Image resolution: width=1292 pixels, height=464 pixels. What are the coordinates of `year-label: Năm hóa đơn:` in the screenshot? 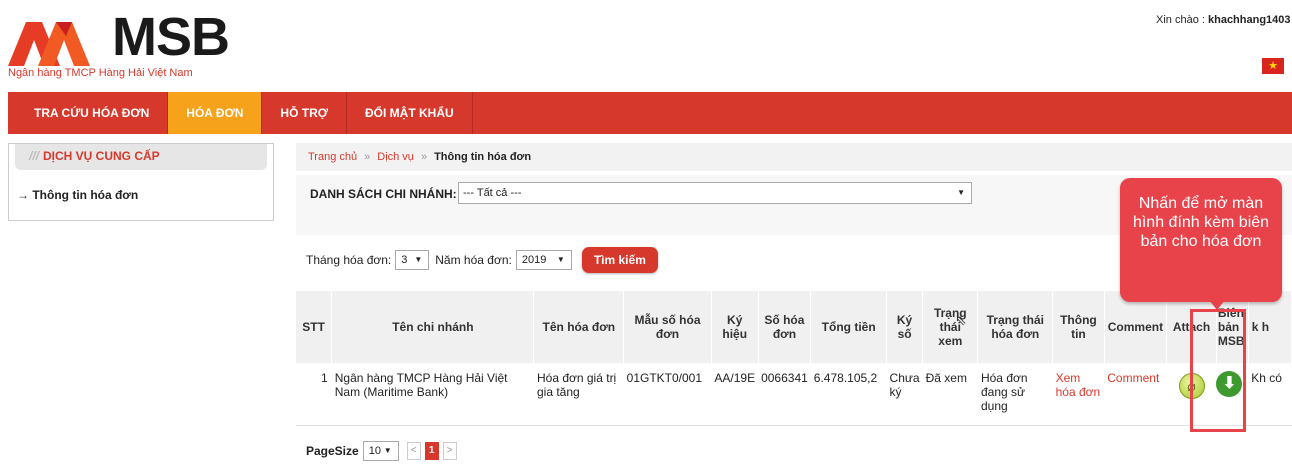 It's located at (473, 260).